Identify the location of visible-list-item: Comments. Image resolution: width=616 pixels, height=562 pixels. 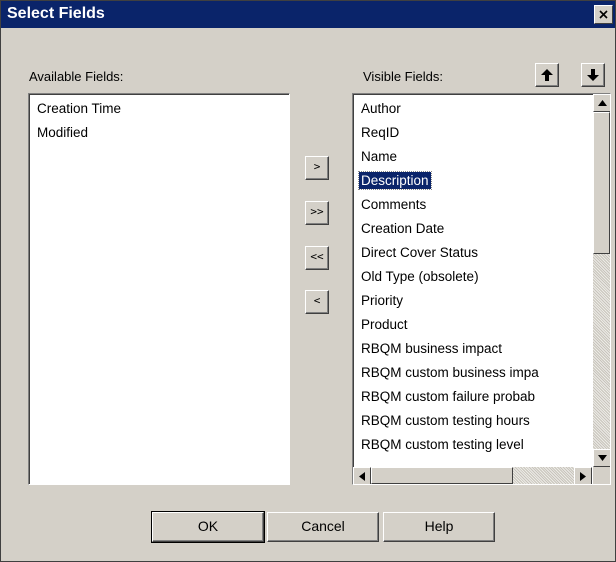
(472, 205).